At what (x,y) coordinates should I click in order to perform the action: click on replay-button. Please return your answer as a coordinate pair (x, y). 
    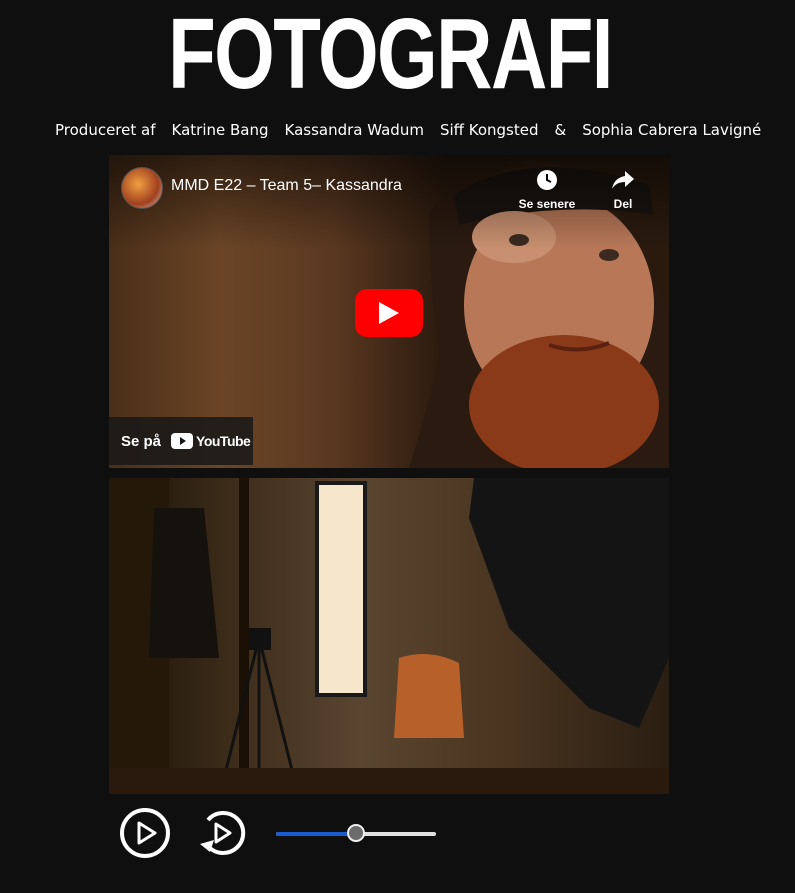
    Looking at the image, I should click on (221, 833).